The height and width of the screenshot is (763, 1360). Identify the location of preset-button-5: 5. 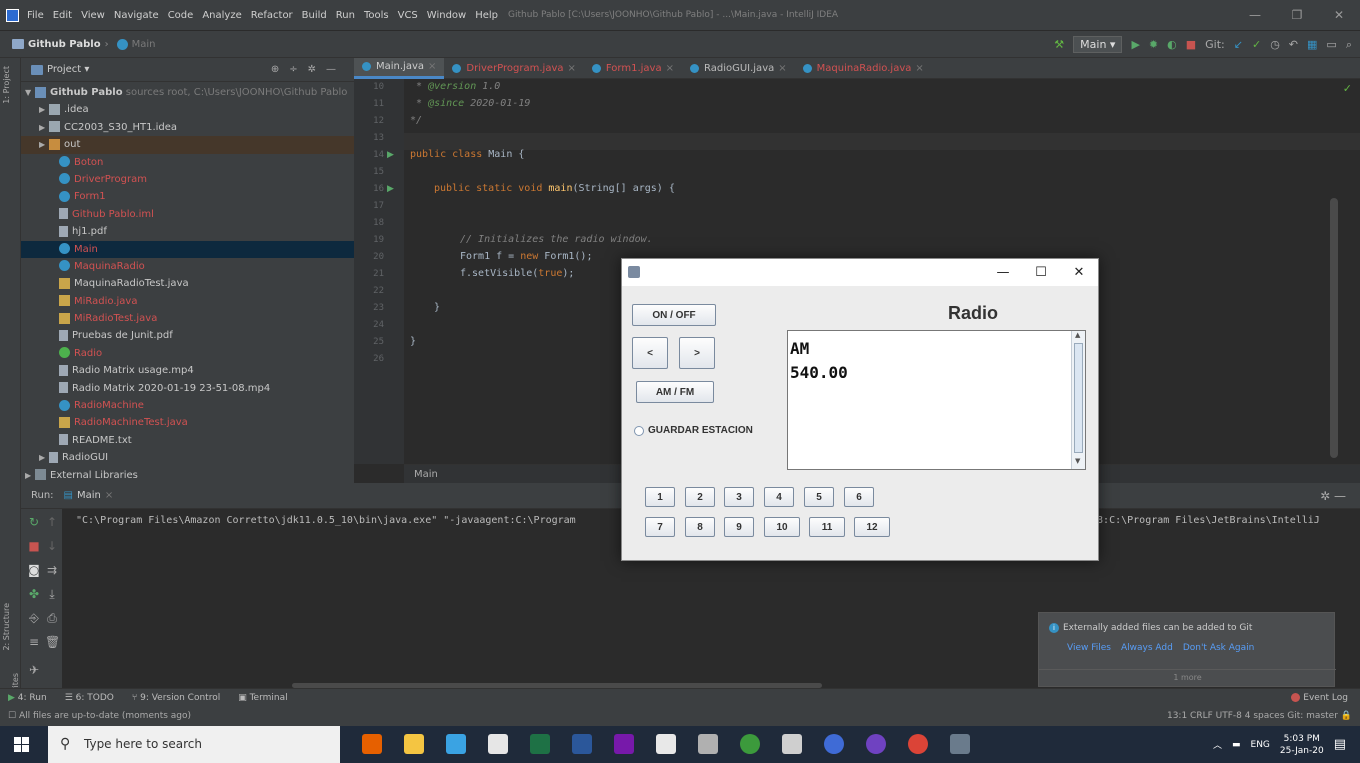
(819, 497).